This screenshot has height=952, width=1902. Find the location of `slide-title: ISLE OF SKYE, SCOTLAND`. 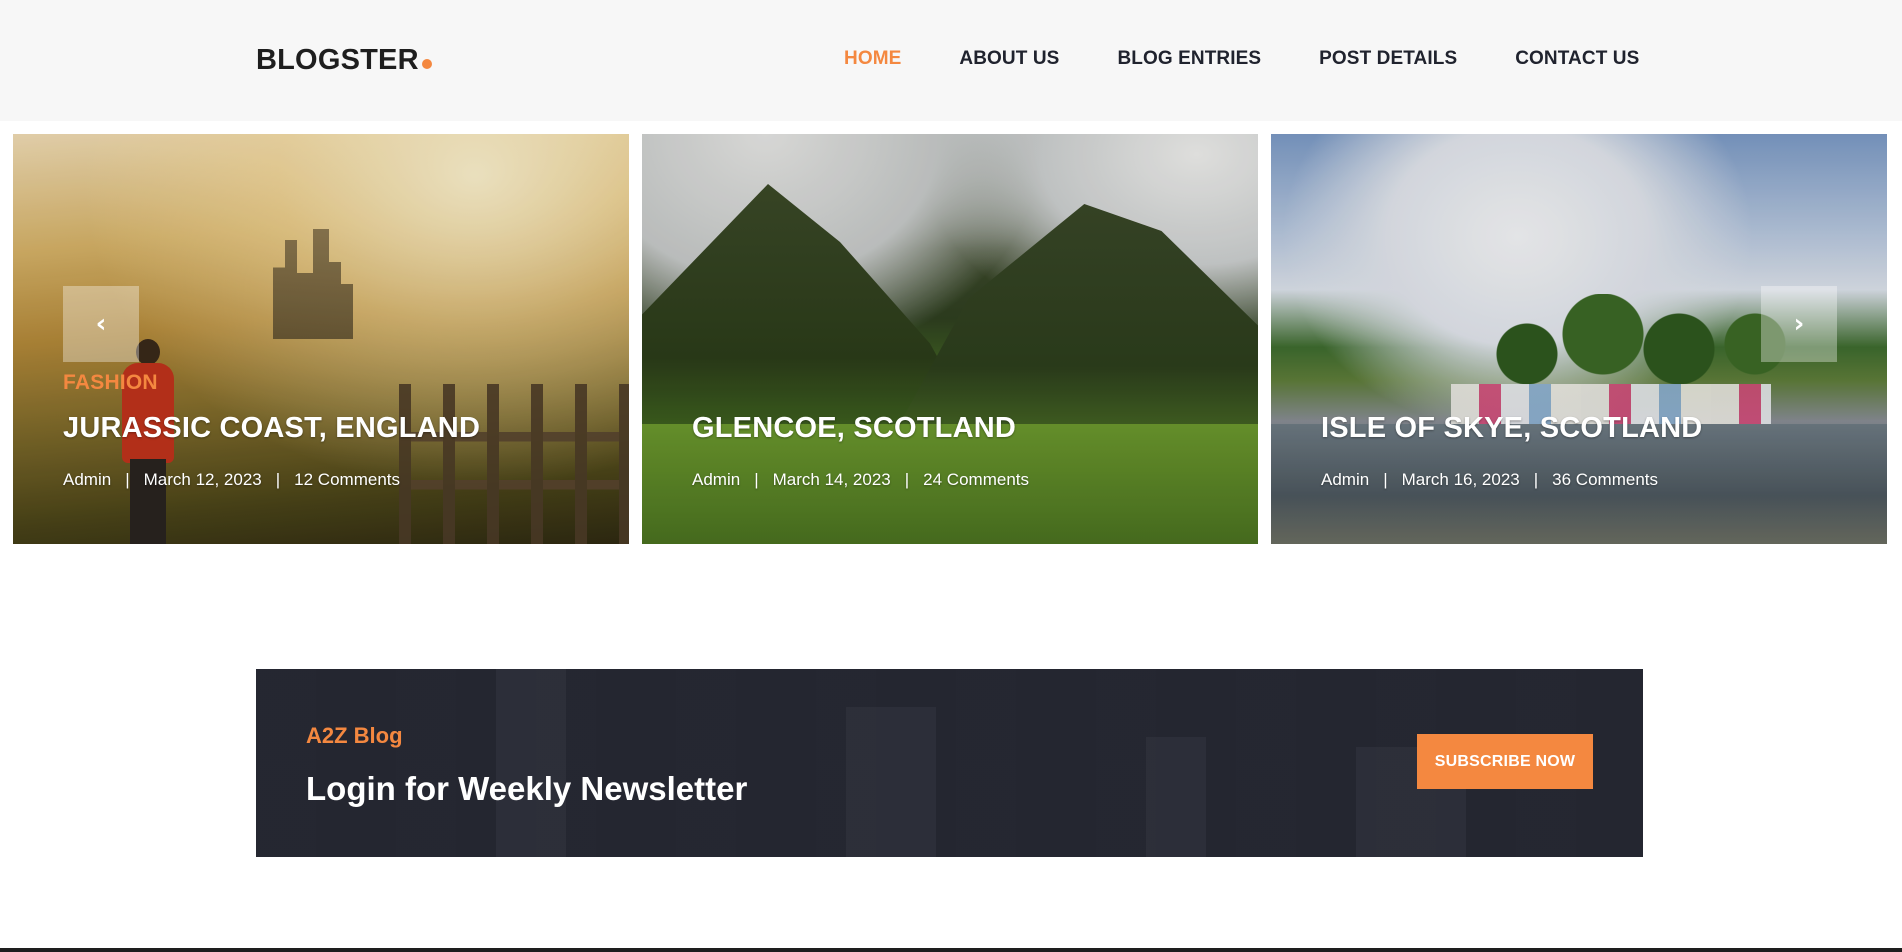

slide-title: ISLE OF SKYE, SCOTLAND is located at coordinates (1511, 428).